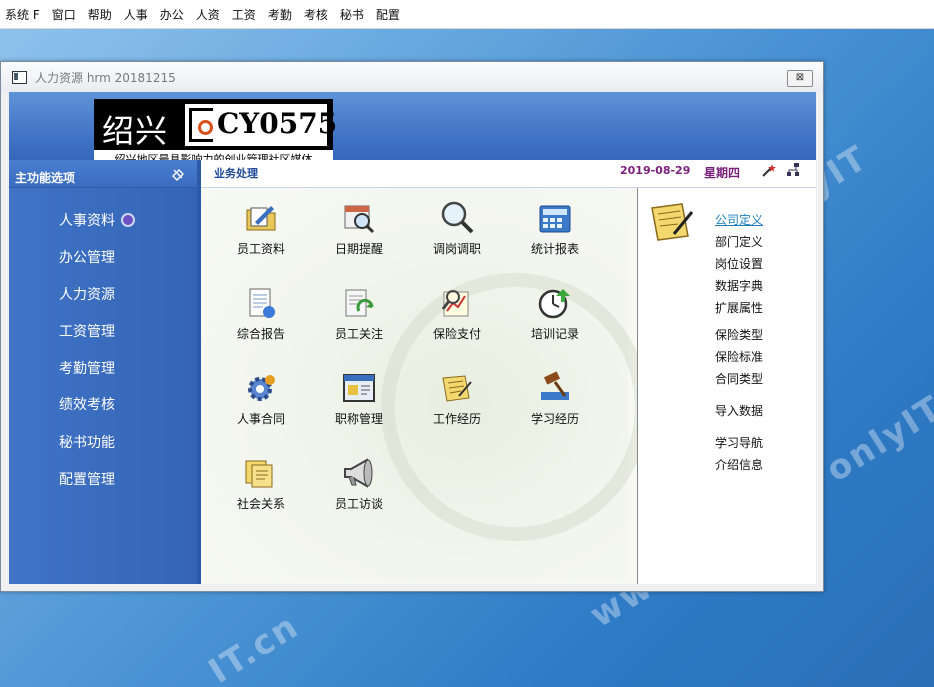  What do you see at coordinates (739, 263) in the screenshot?
I see `link-position-settings: 岗位设置` at bounding box center [739, 263].